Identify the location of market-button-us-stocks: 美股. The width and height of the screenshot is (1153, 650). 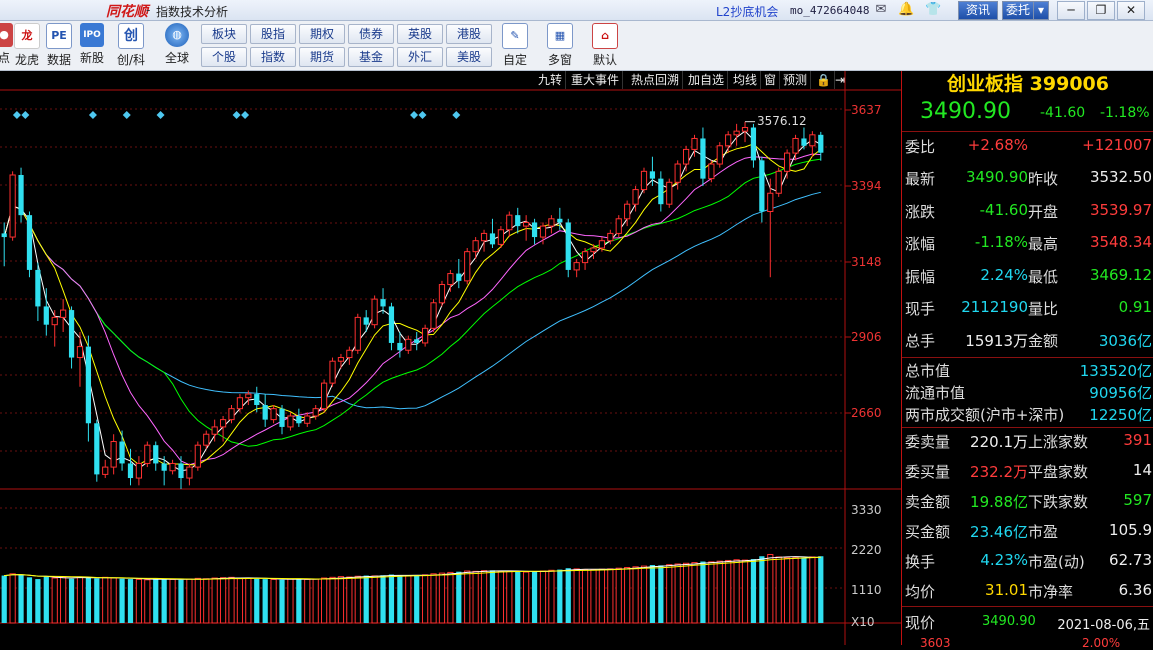
(469, 57).